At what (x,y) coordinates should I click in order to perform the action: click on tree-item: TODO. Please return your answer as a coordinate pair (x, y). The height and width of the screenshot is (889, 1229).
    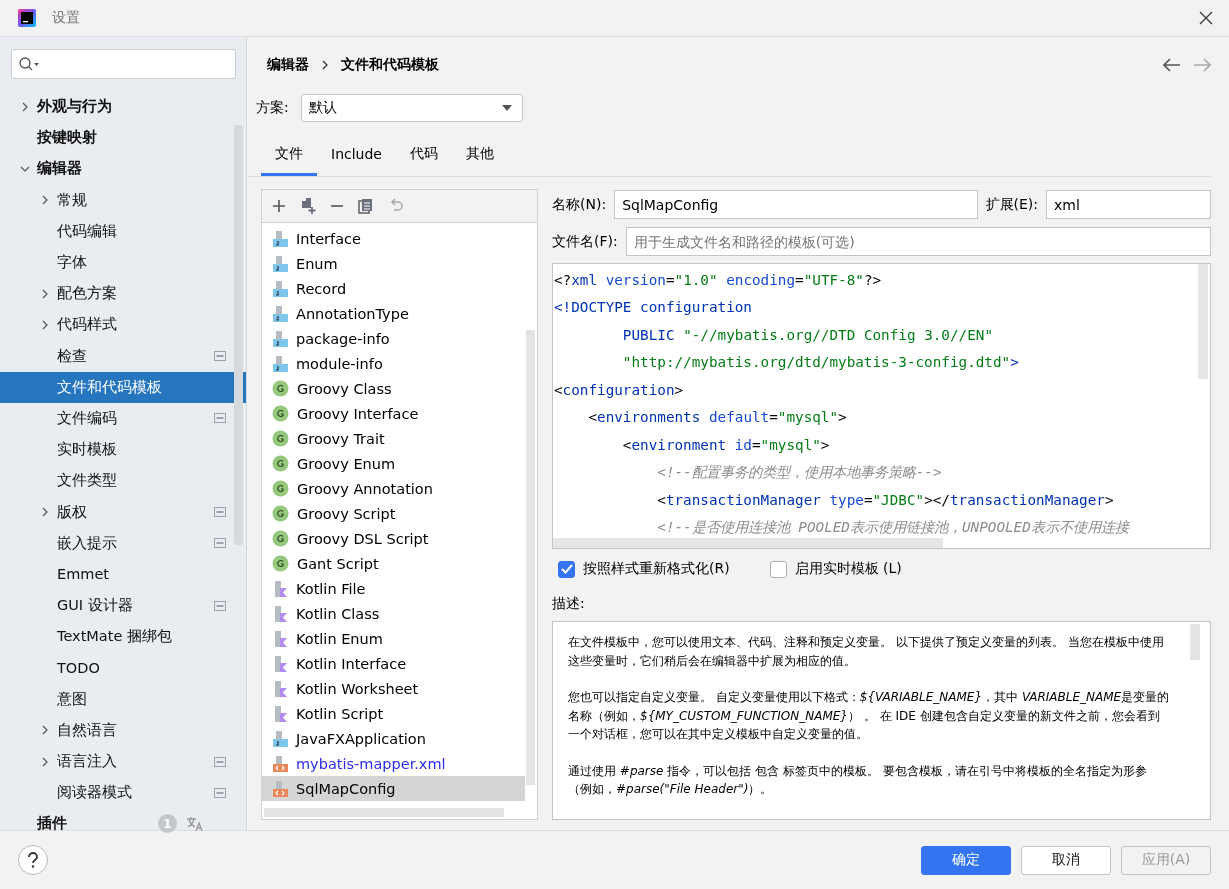
    Looking at the image, I should click on (123, 668).